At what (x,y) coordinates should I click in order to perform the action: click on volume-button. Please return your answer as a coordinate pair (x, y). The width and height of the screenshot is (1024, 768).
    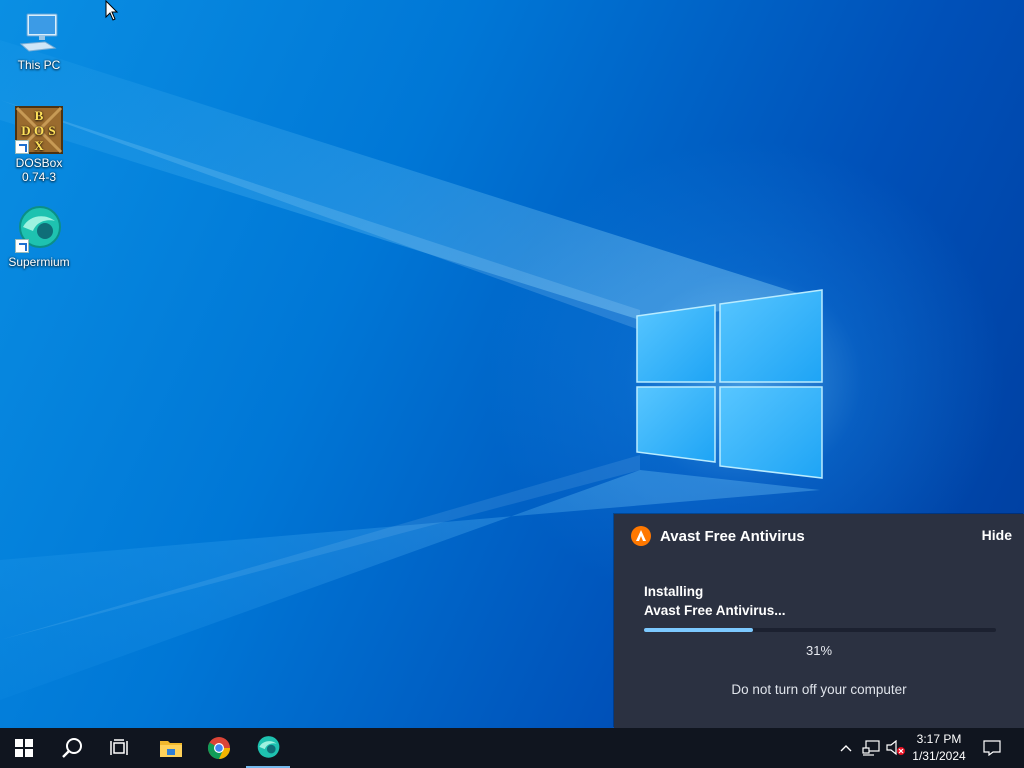
    Looking at the image, I should click on (896, 748).